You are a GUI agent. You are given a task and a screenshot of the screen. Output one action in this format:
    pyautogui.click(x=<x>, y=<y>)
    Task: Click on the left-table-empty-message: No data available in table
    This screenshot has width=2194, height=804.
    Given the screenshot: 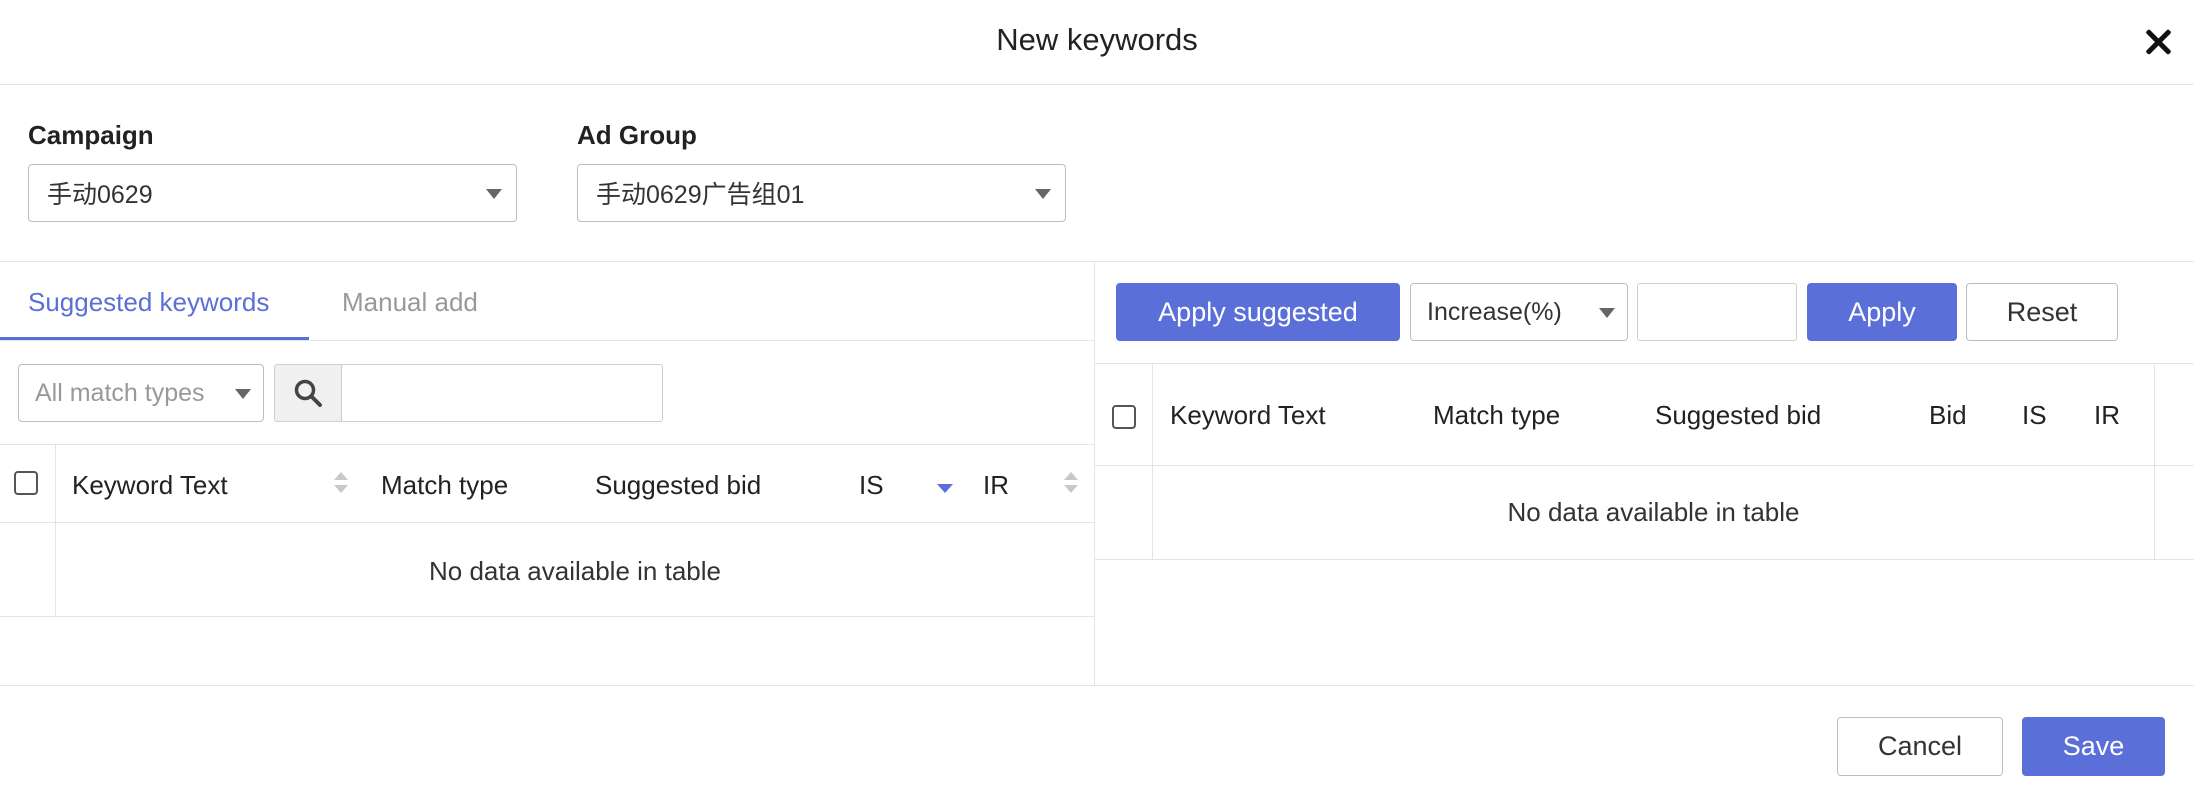 What is the action you would take?
    pyautogui.click(x=575, y=571)
    